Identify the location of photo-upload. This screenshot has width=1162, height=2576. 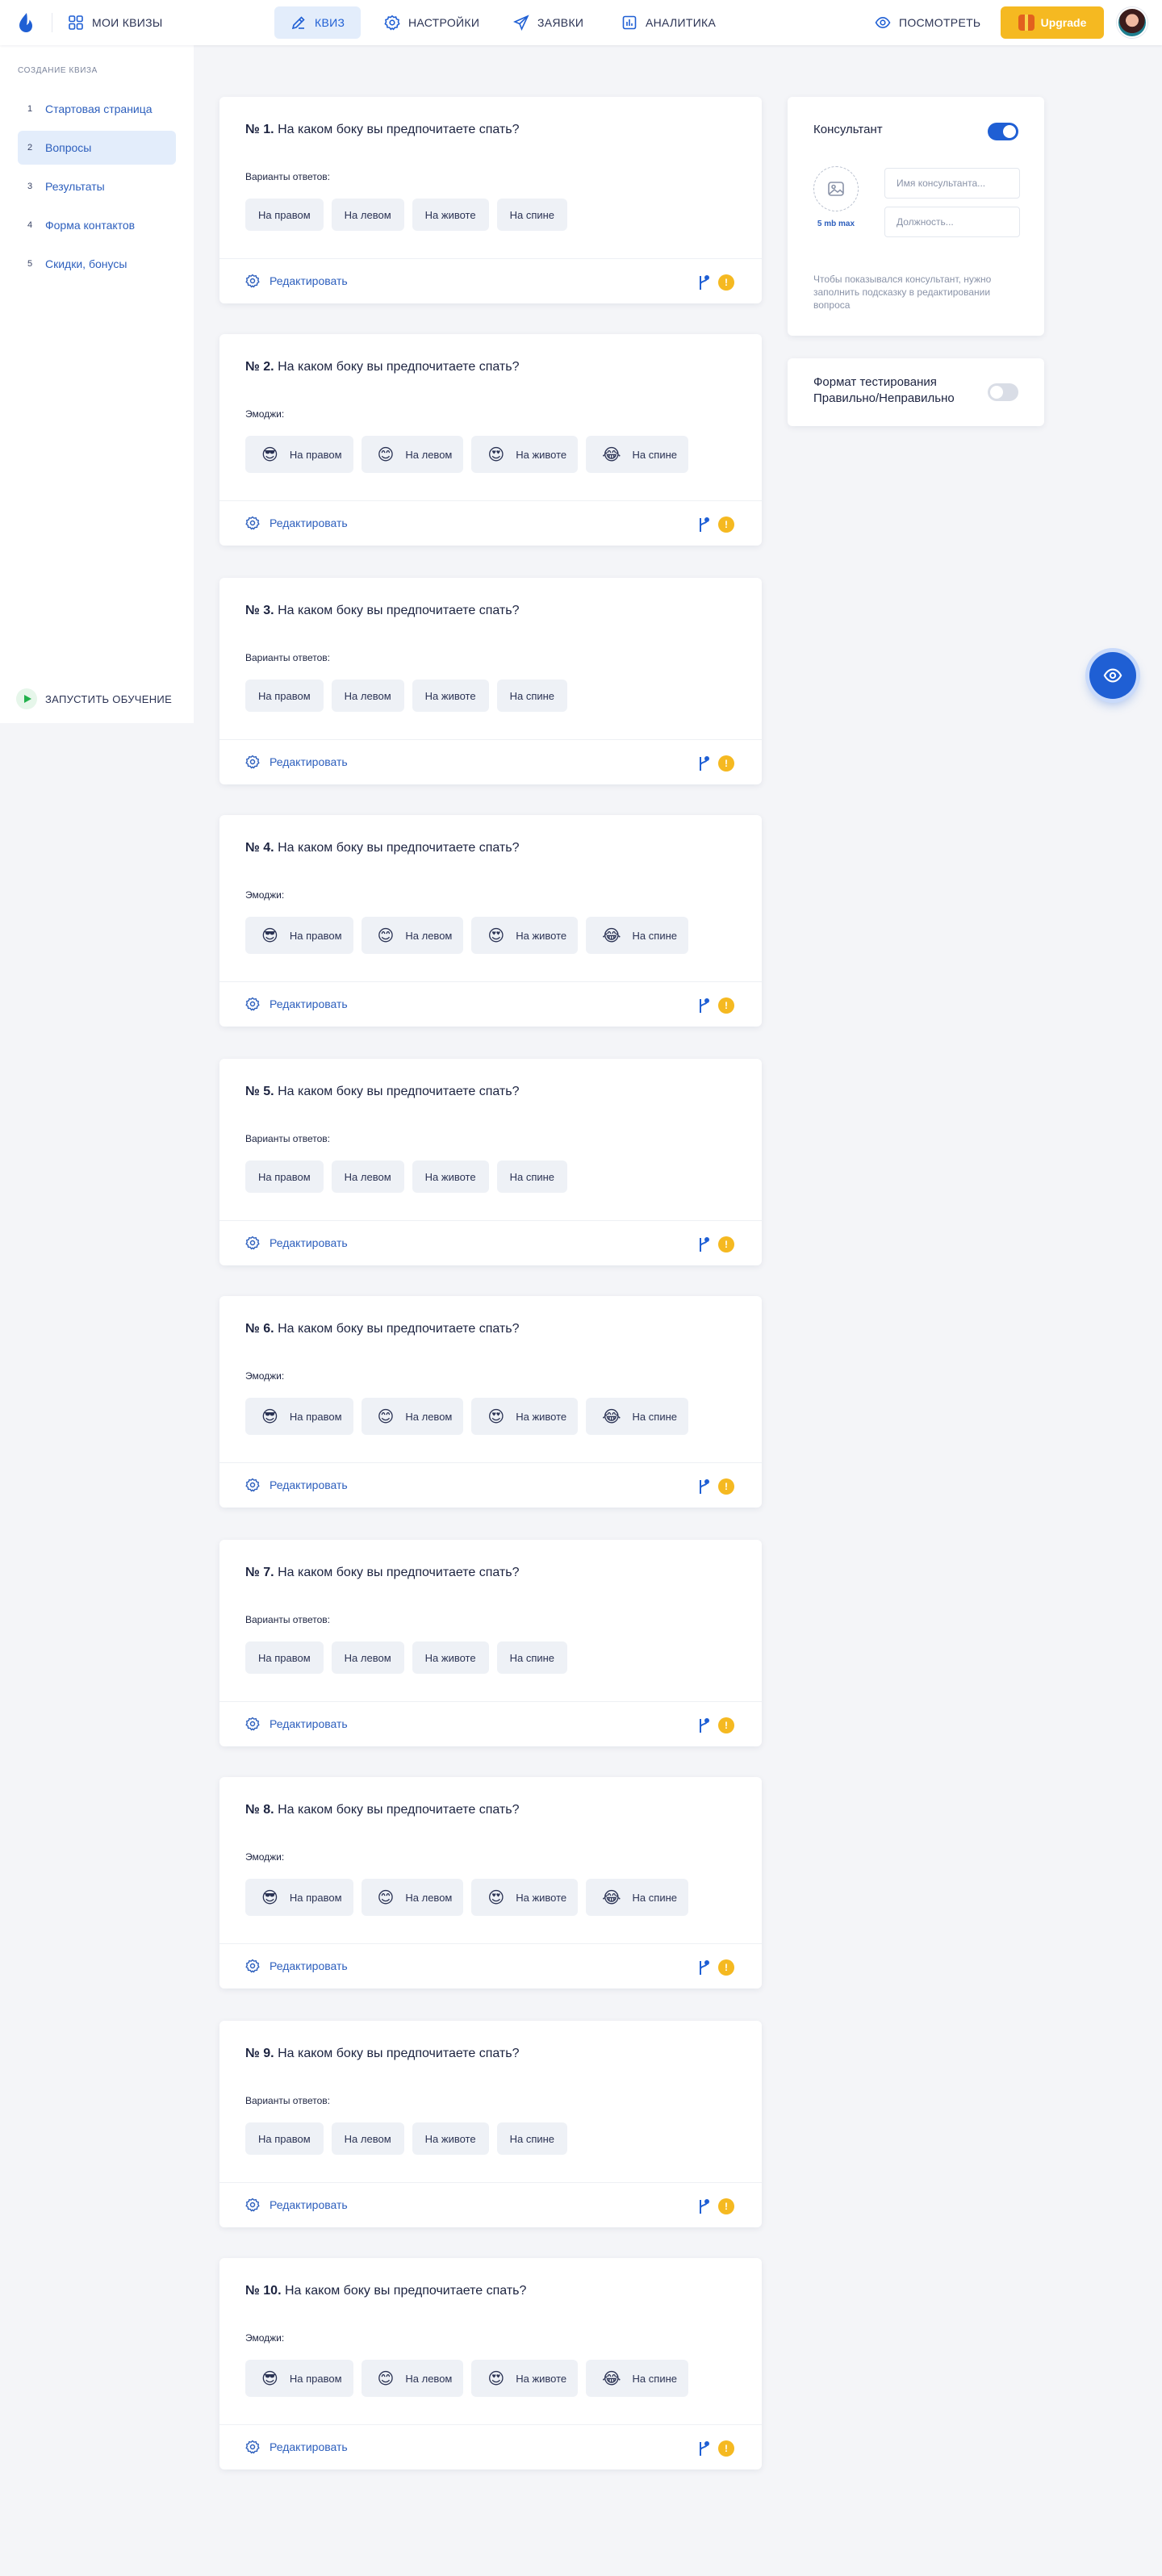
(836, 188).